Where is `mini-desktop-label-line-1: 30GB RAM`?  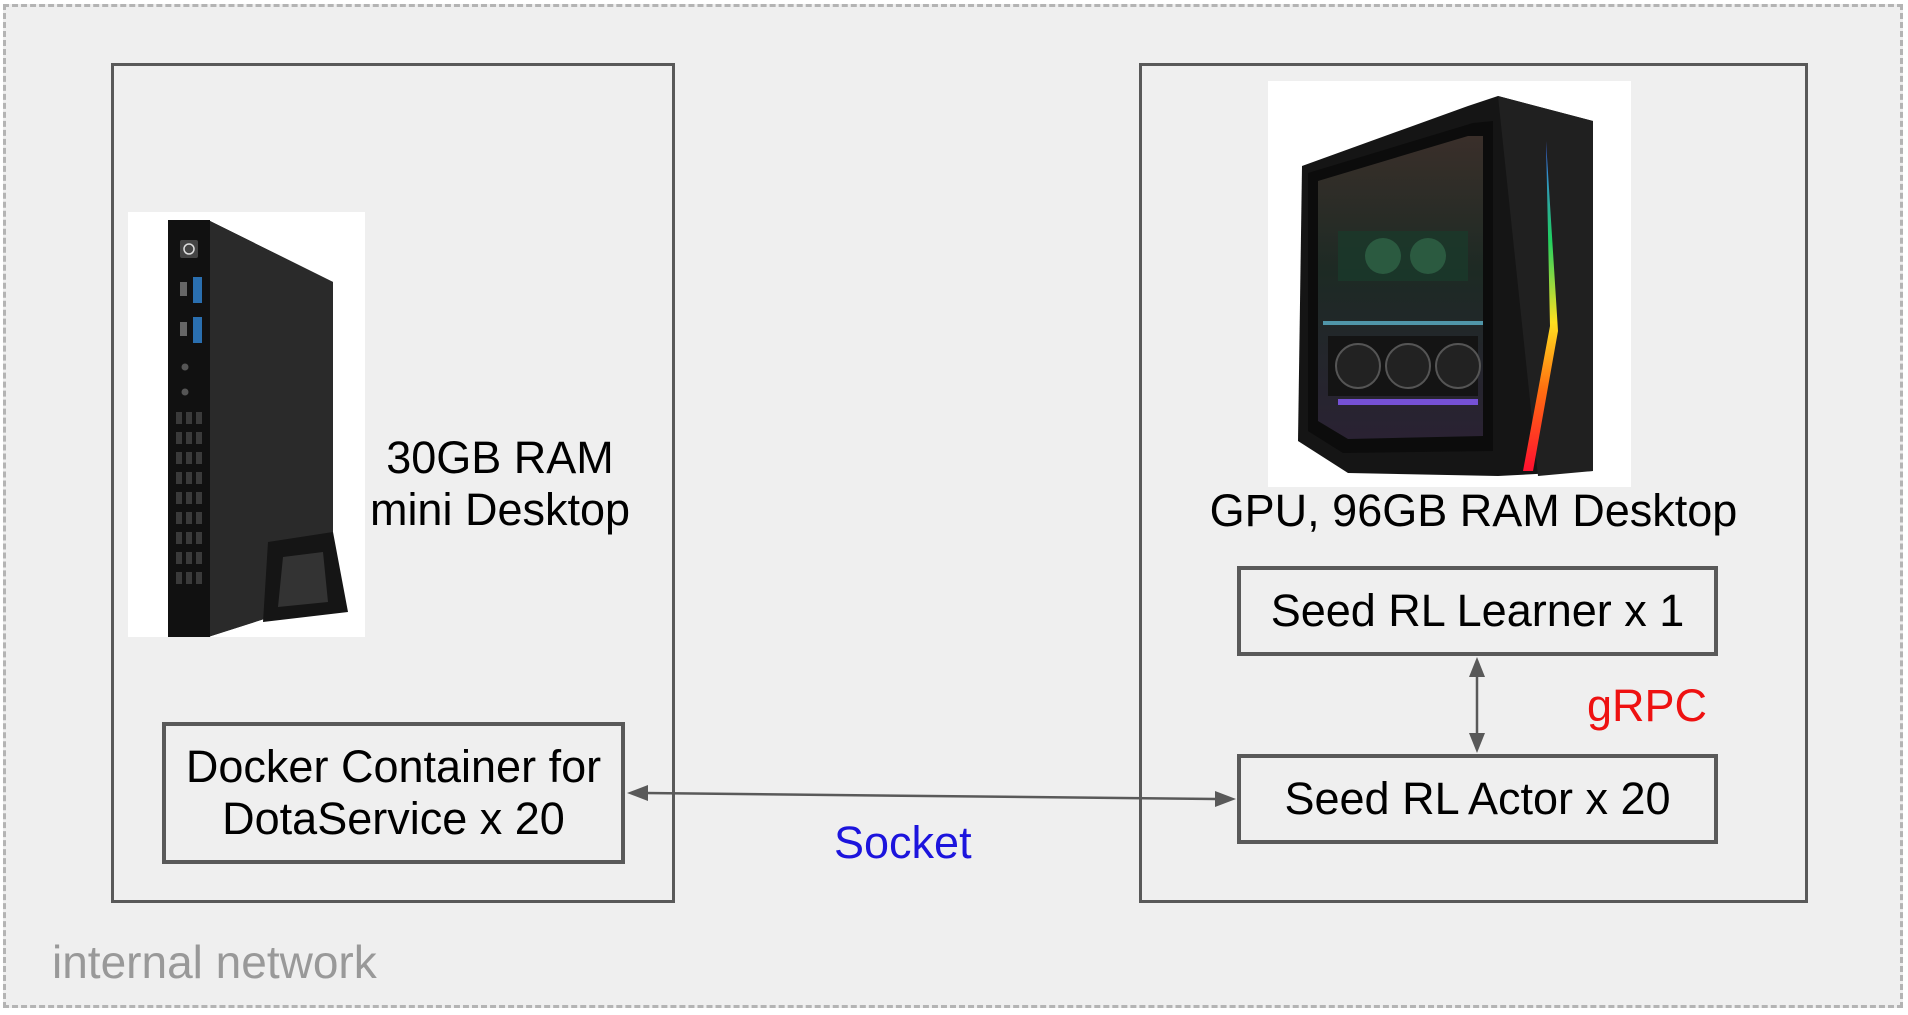 mini-desktop-label-line-1: 30GB RAM is located at coordinates (500, 457).